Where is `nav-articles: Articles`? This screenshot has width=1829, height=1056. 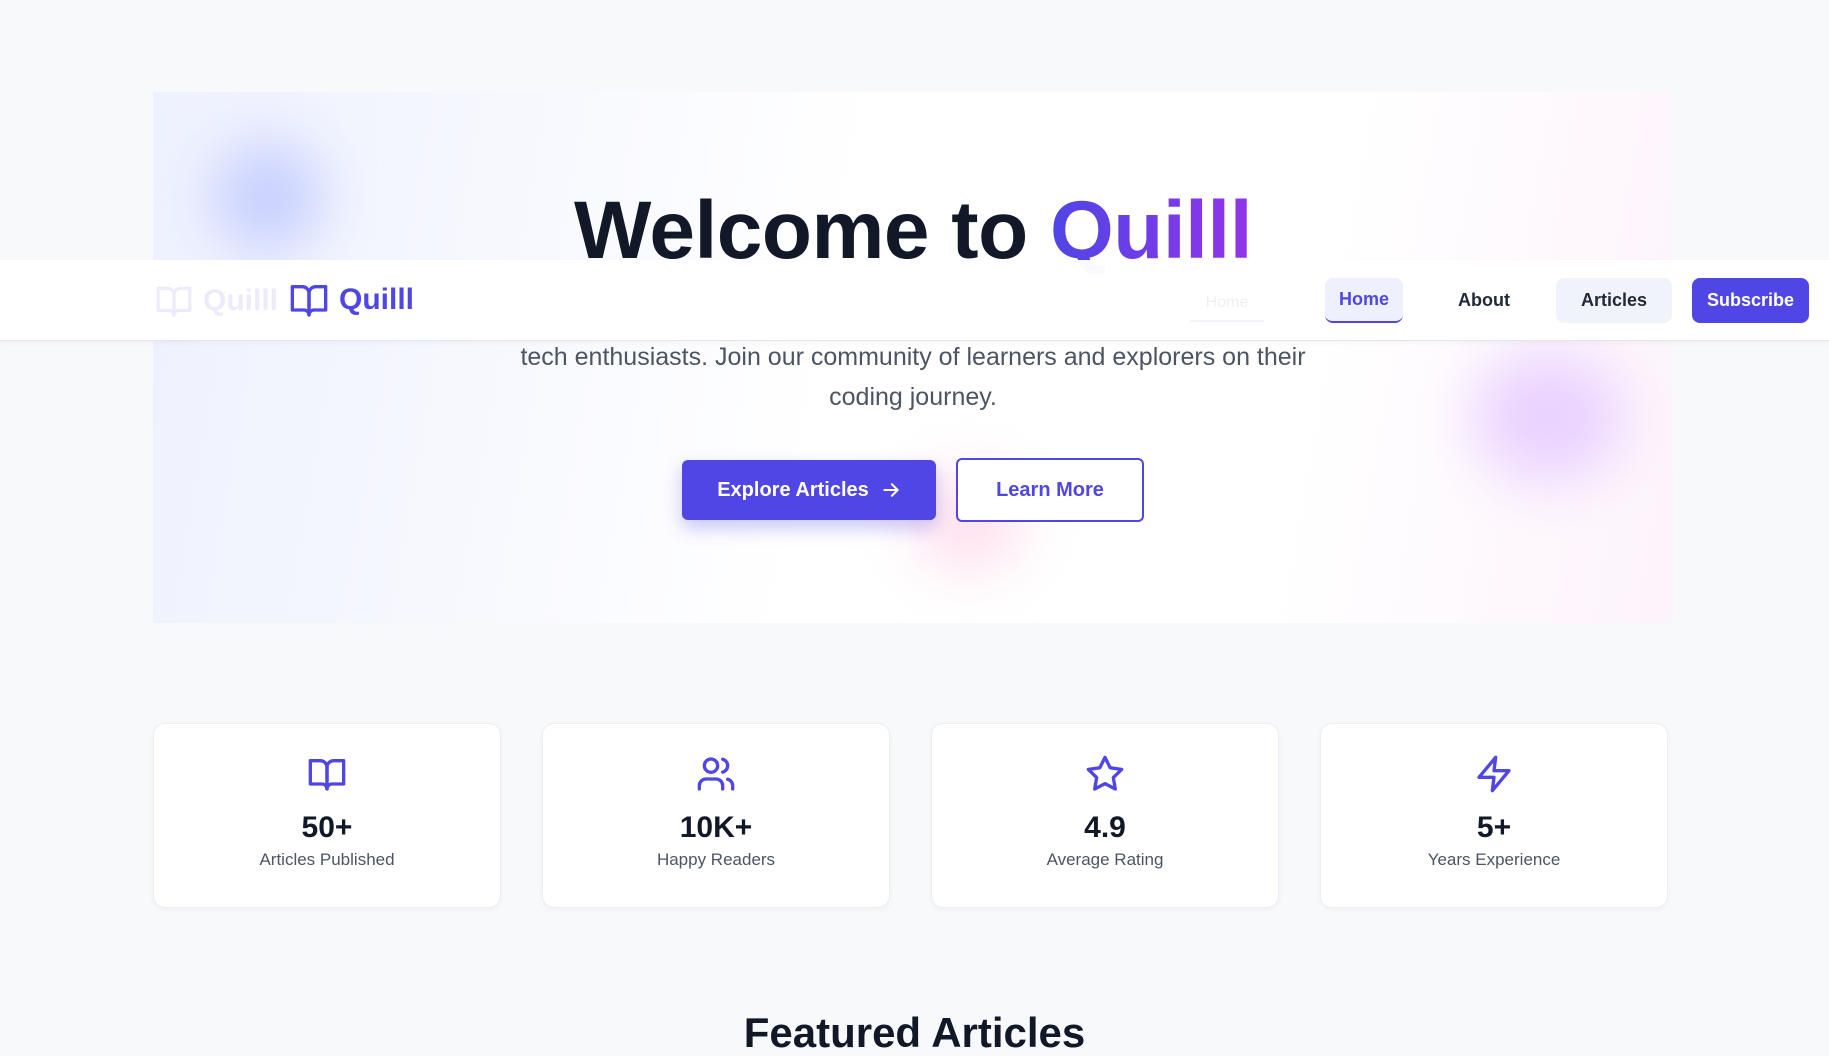
nav-articles: Articles is located at coordinates (1614, 300).